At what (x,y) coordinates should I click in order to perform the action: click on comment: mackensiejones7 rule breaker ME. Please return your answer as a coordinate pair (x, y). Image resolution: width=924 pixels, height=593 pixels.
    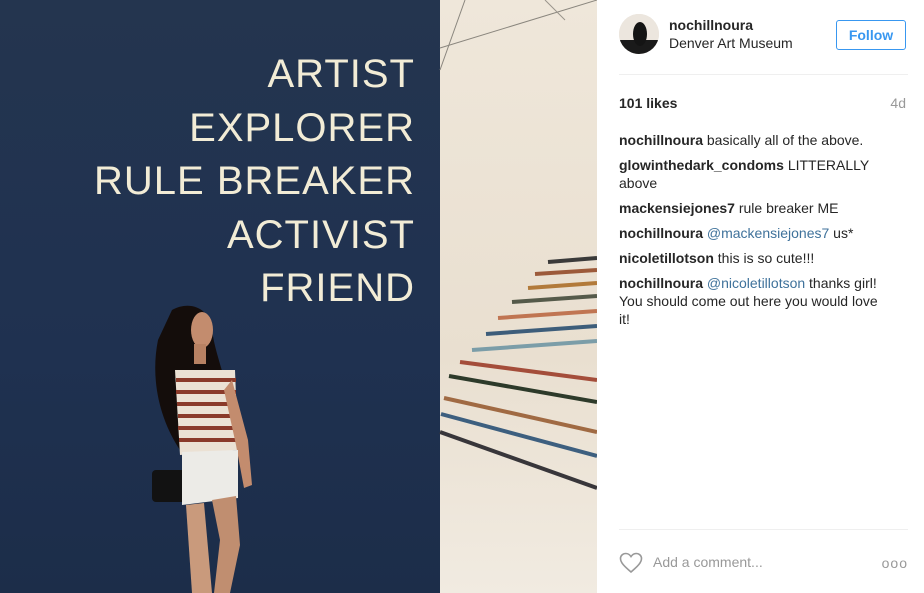
    Looking at the image, I should click on (754, 208).